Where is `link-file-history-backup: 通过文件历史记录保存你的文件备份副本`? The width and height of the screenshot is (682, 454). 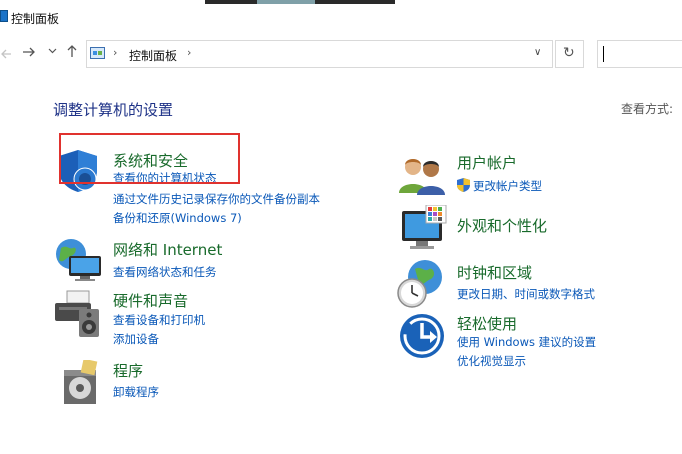 link-file-history-backup: 通过文件历史记录保存你的文件备份副本 is located at coordinates (216, 199).